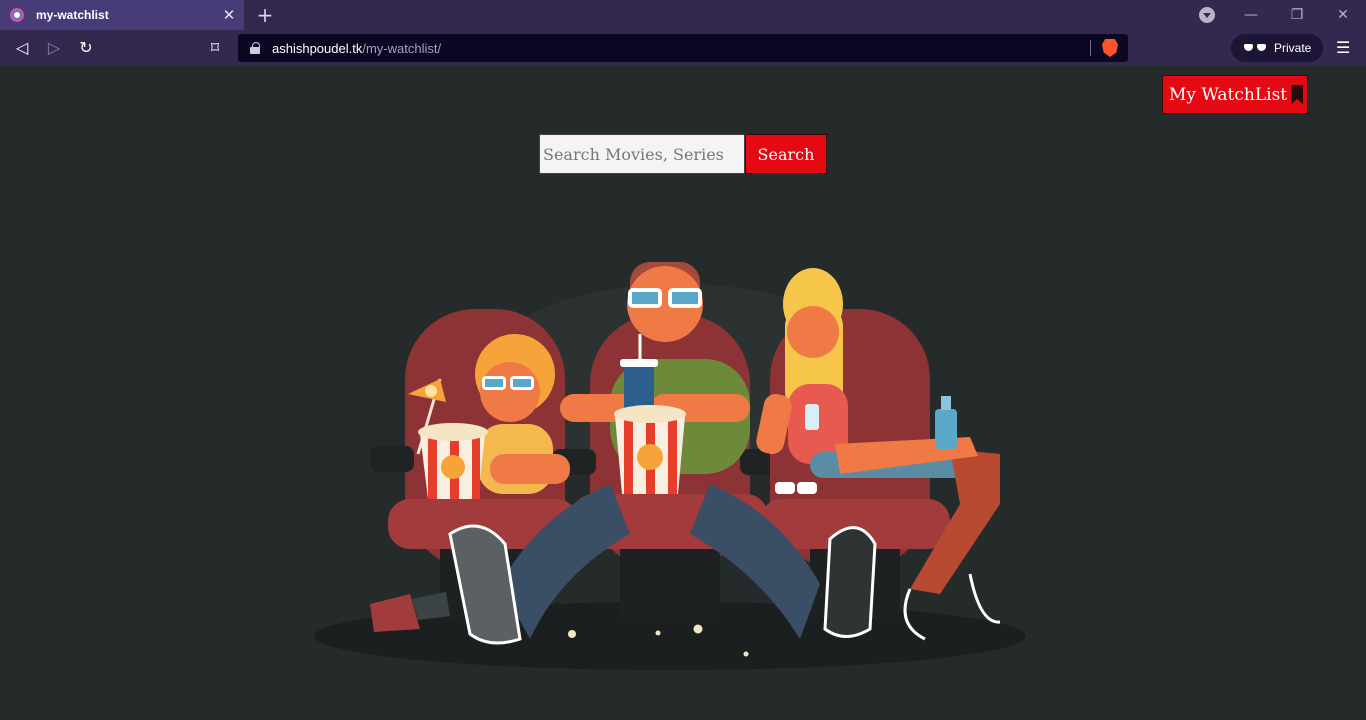  I want to click on search-form: Search, so click(683, 154).